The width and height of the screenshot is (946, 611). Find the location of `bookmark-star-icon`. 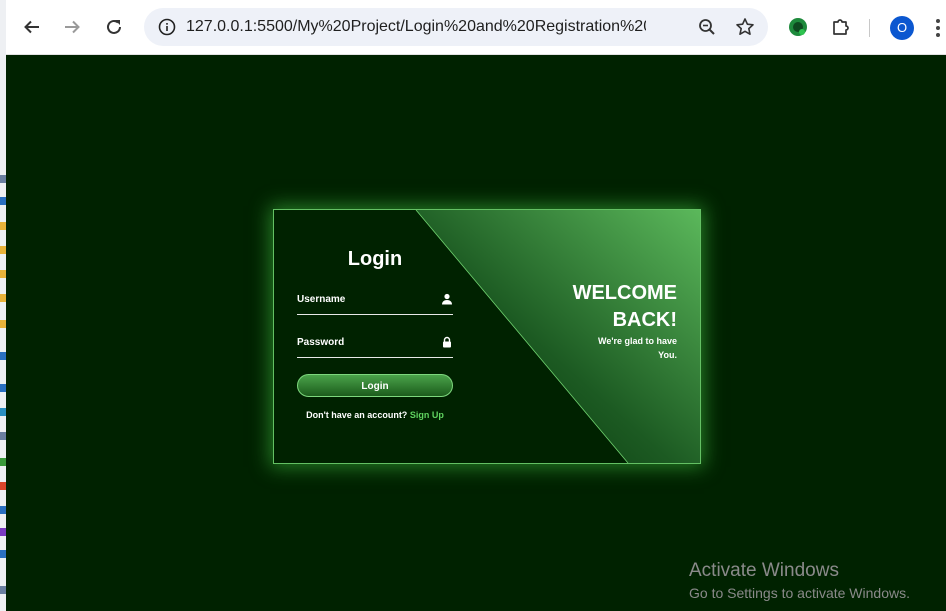

bookmark-star-icon is located at coordinates (745, 27).